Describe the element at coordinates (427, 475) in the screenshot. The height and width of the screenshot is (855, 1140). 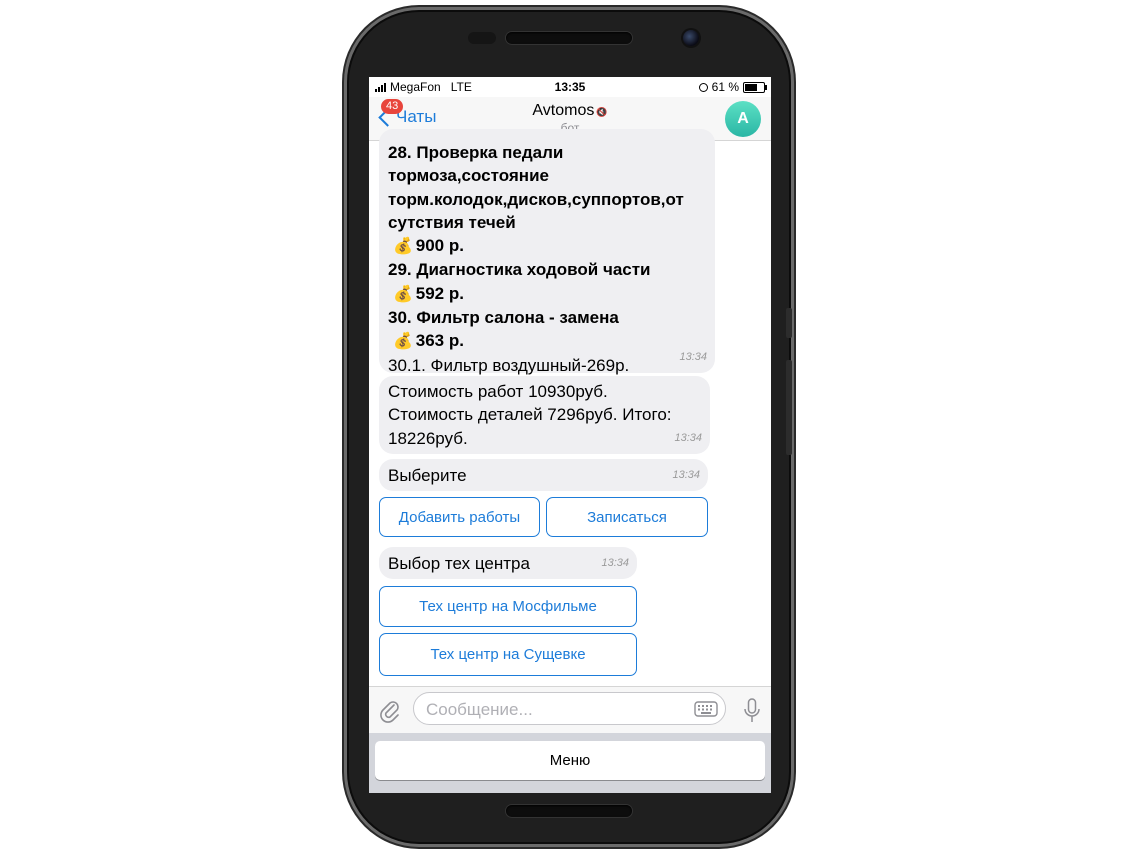
I see `message-text: Выберите` at that location.